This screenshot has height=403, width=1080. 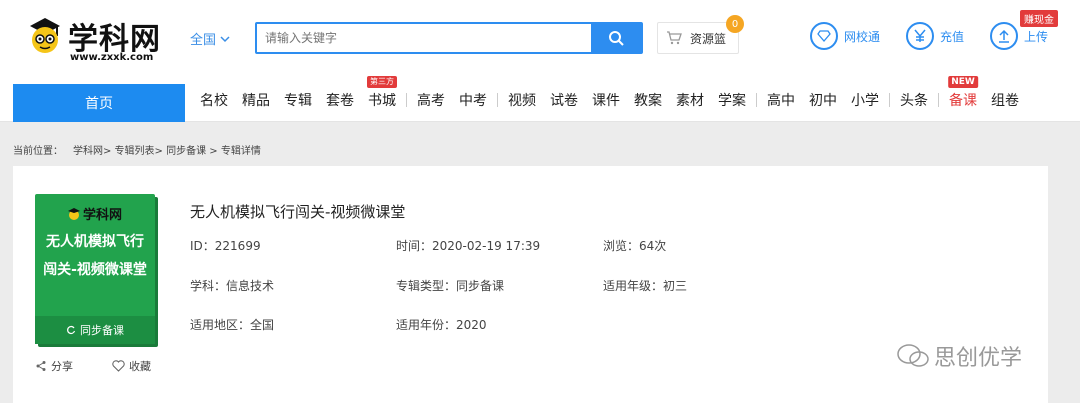 I want to click on album-type: 专辑类型：同步备课, so click(x=450, y=286).